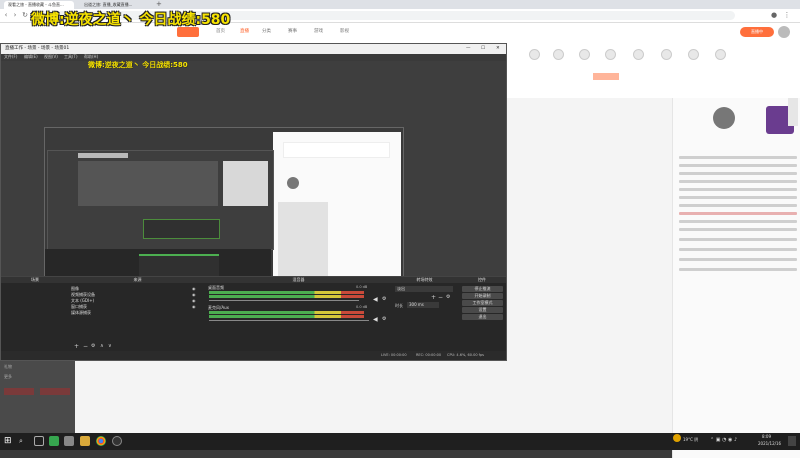  What do you see at coordinates (465, 355) in the screenshot?
I see `cpu-status: CPU: 4.6%, 60.00 fps` at bounding box center [465, 355].